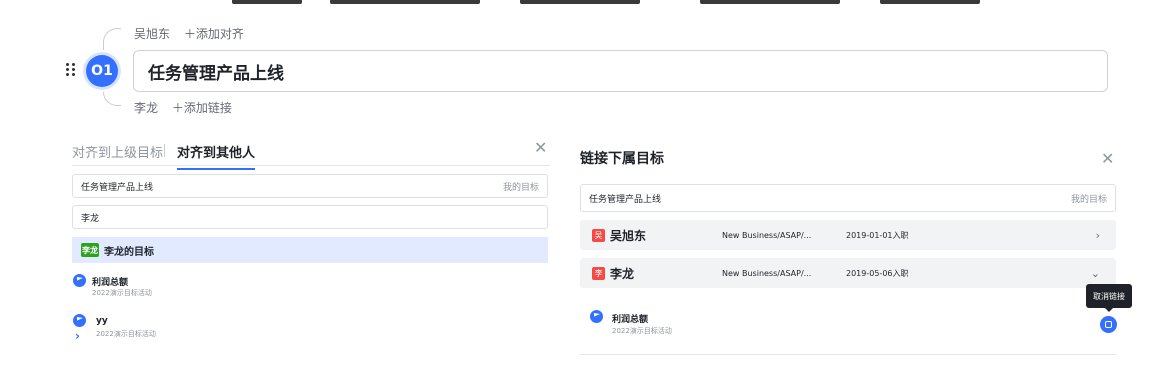 The width and height of the screenshot is (1157, 376). Describe the element at coordinates (152, 34) in the screenshot. I see `owner-name: 吴旭东` at that location.